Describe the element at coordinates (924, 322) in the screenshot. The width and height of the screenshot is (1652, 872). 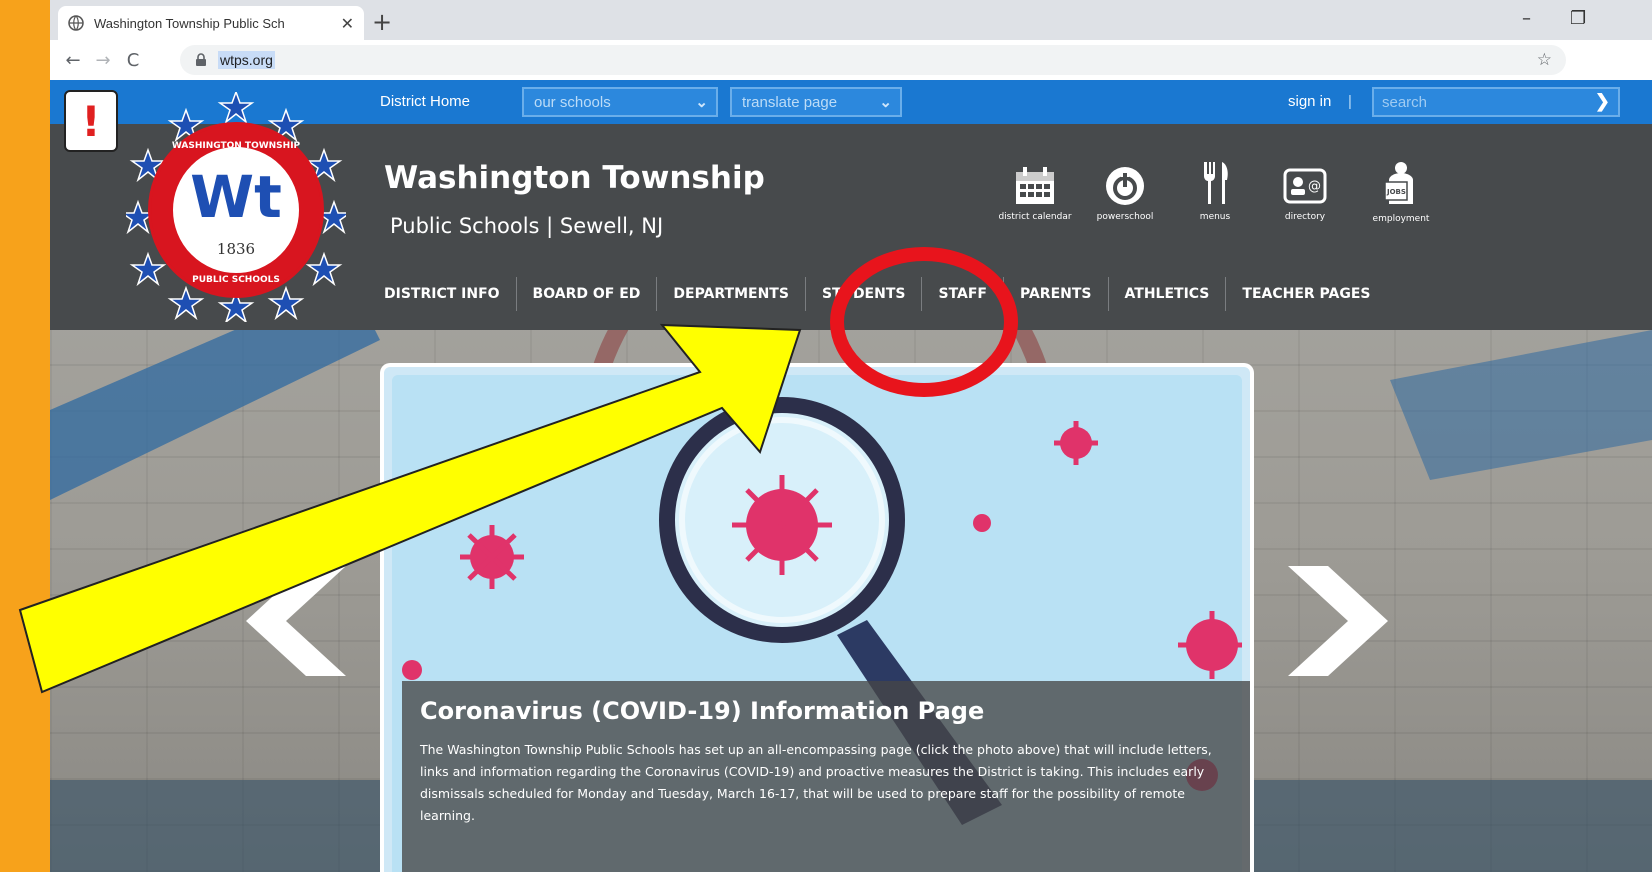
I see `annotation-circle` at that location.